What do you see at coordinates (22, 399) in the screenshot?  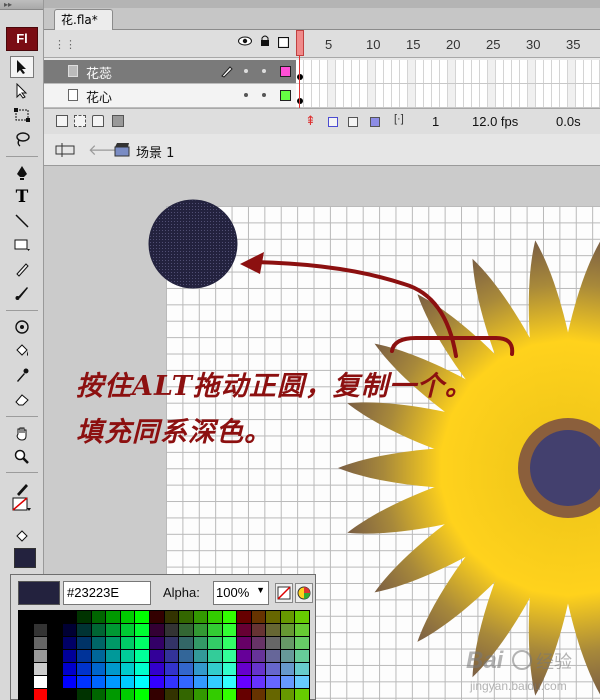 I see `eraser-tool-icon` at bounding box center [22, 399].